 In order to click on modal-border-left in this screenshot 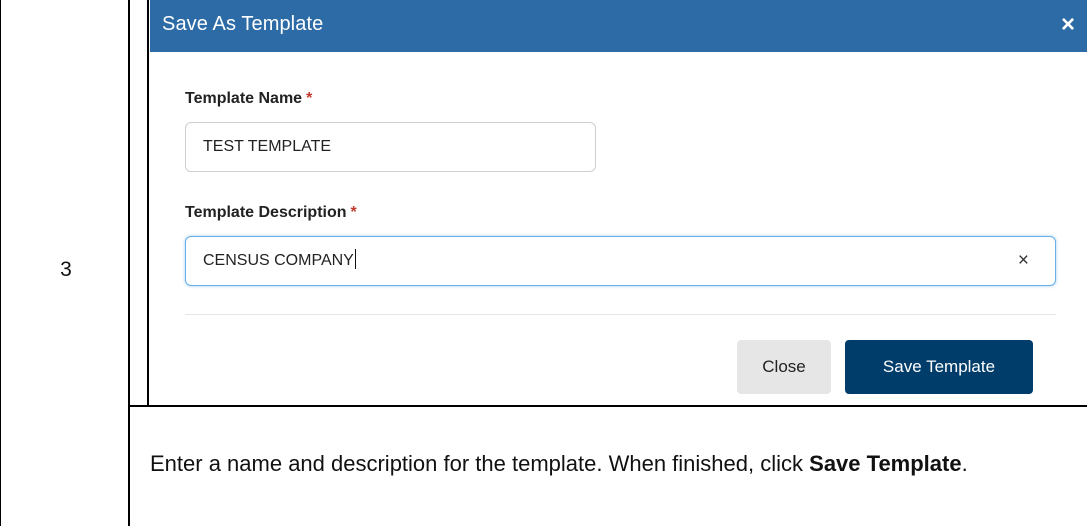, I will do `click(148, 203)`.